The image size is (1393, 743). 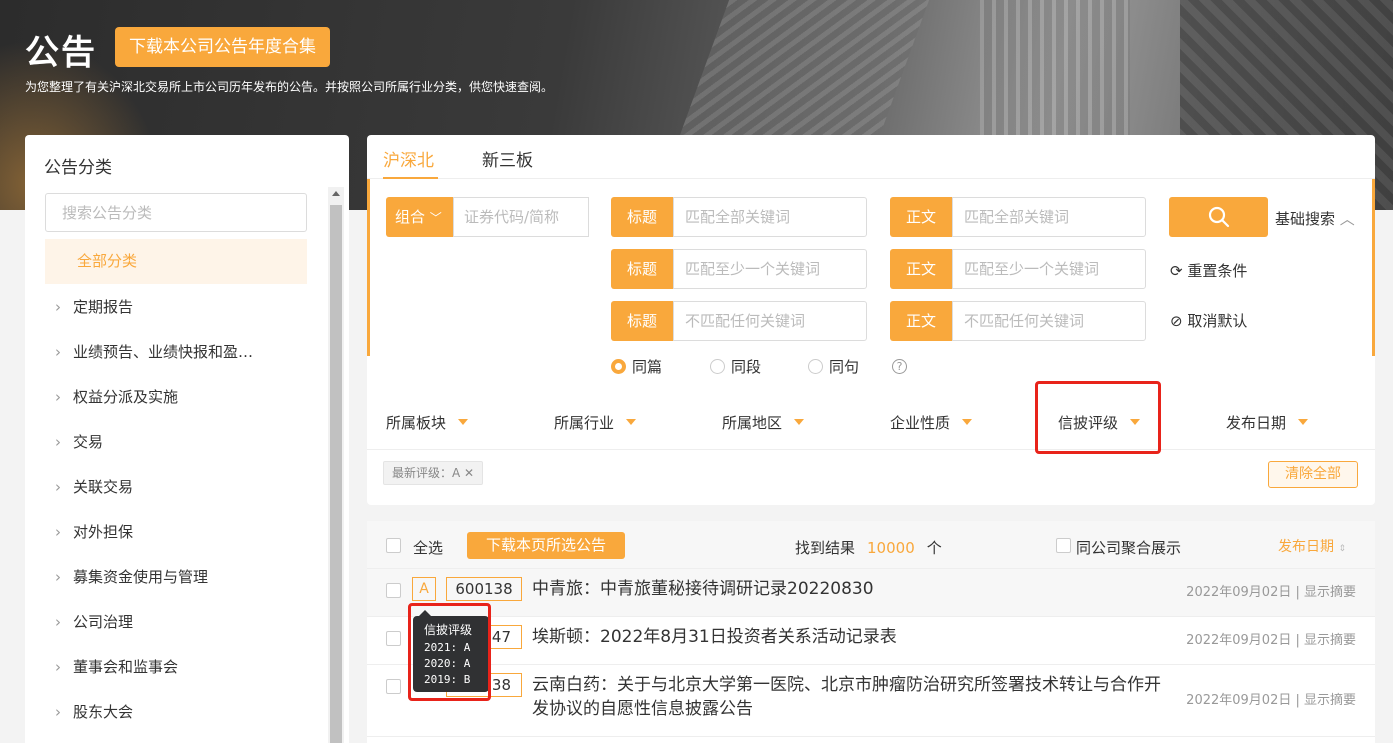 I want to click on category-item: › 董事会和监事会, so click(x=175, y=667).